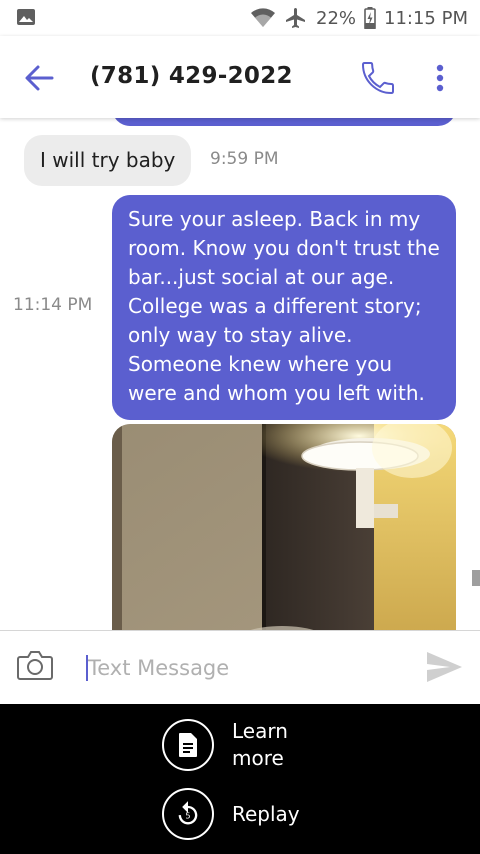 This screenshot has width=480, height=854. What do you see at coordinates (26, 17) in the screenshot?
I see `gallery-icon` at bounding box center [26, 17].